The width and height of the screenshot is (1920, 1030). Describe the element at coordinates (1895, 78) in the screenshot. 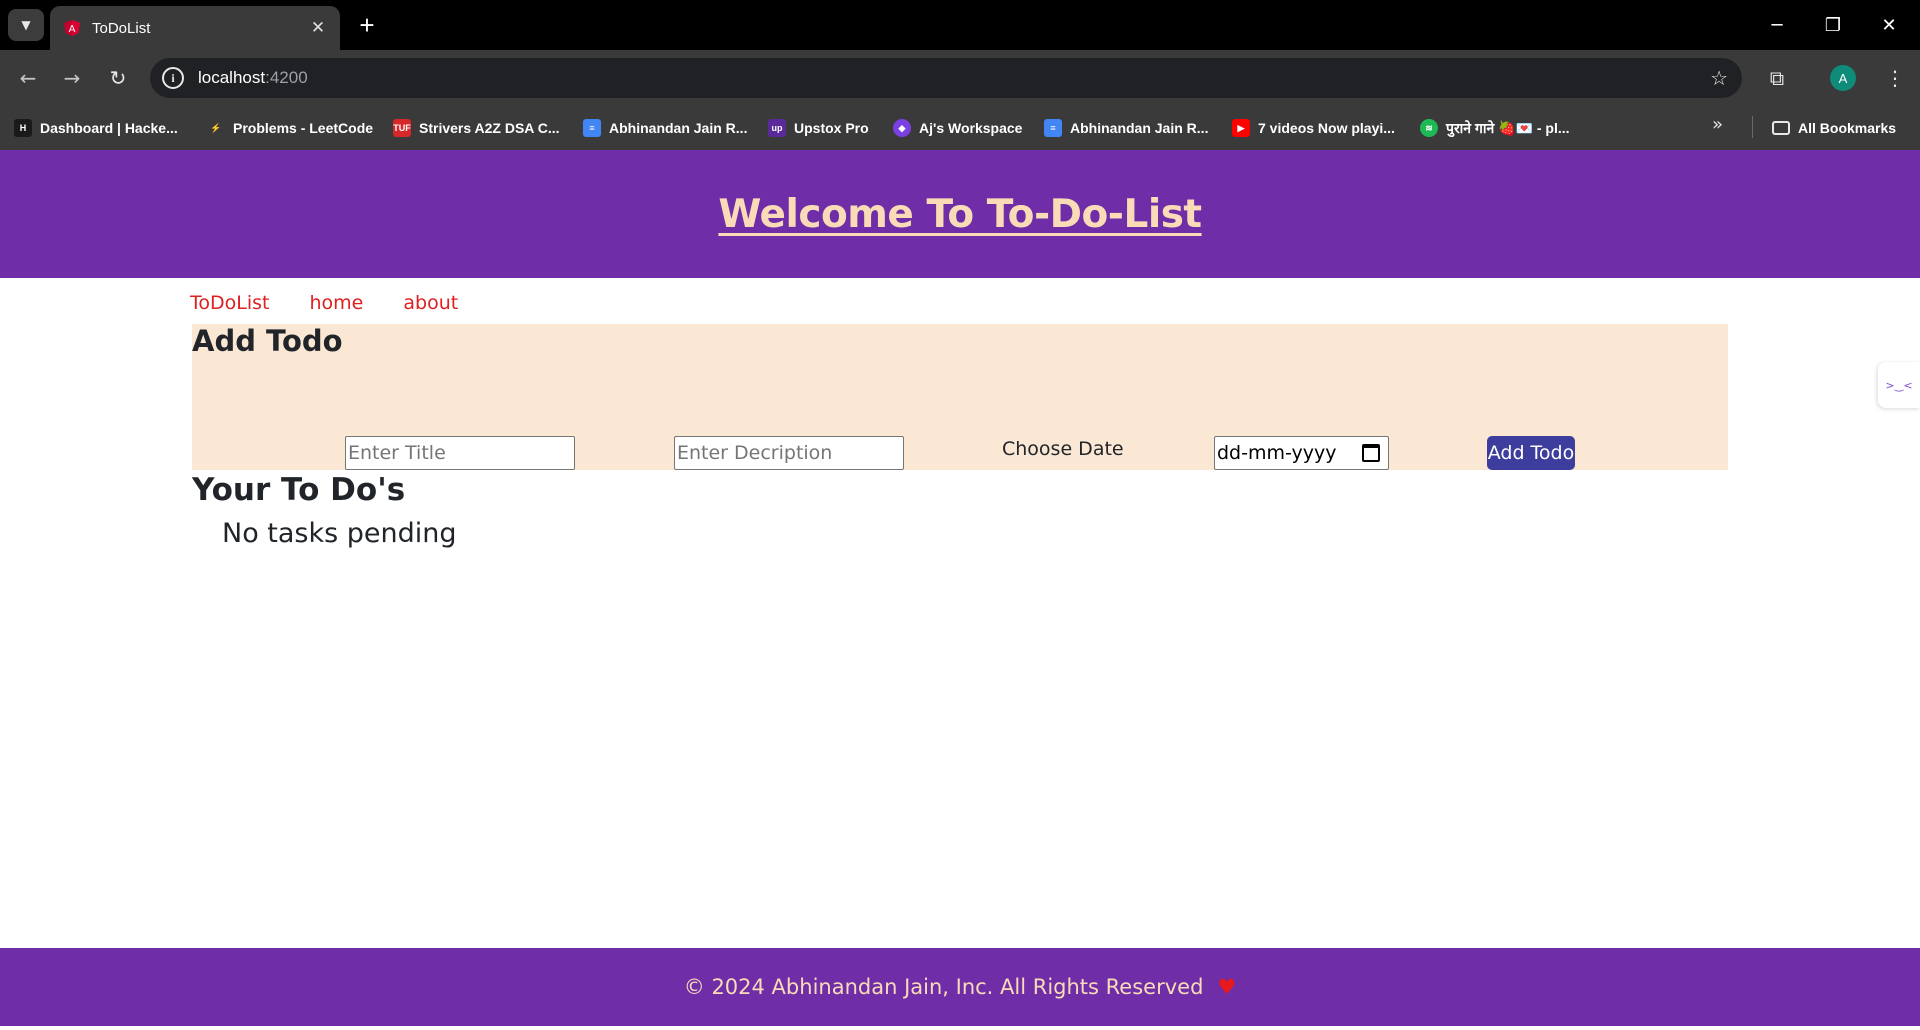

I see `menu-kebab-icon: ⋮` at that location.